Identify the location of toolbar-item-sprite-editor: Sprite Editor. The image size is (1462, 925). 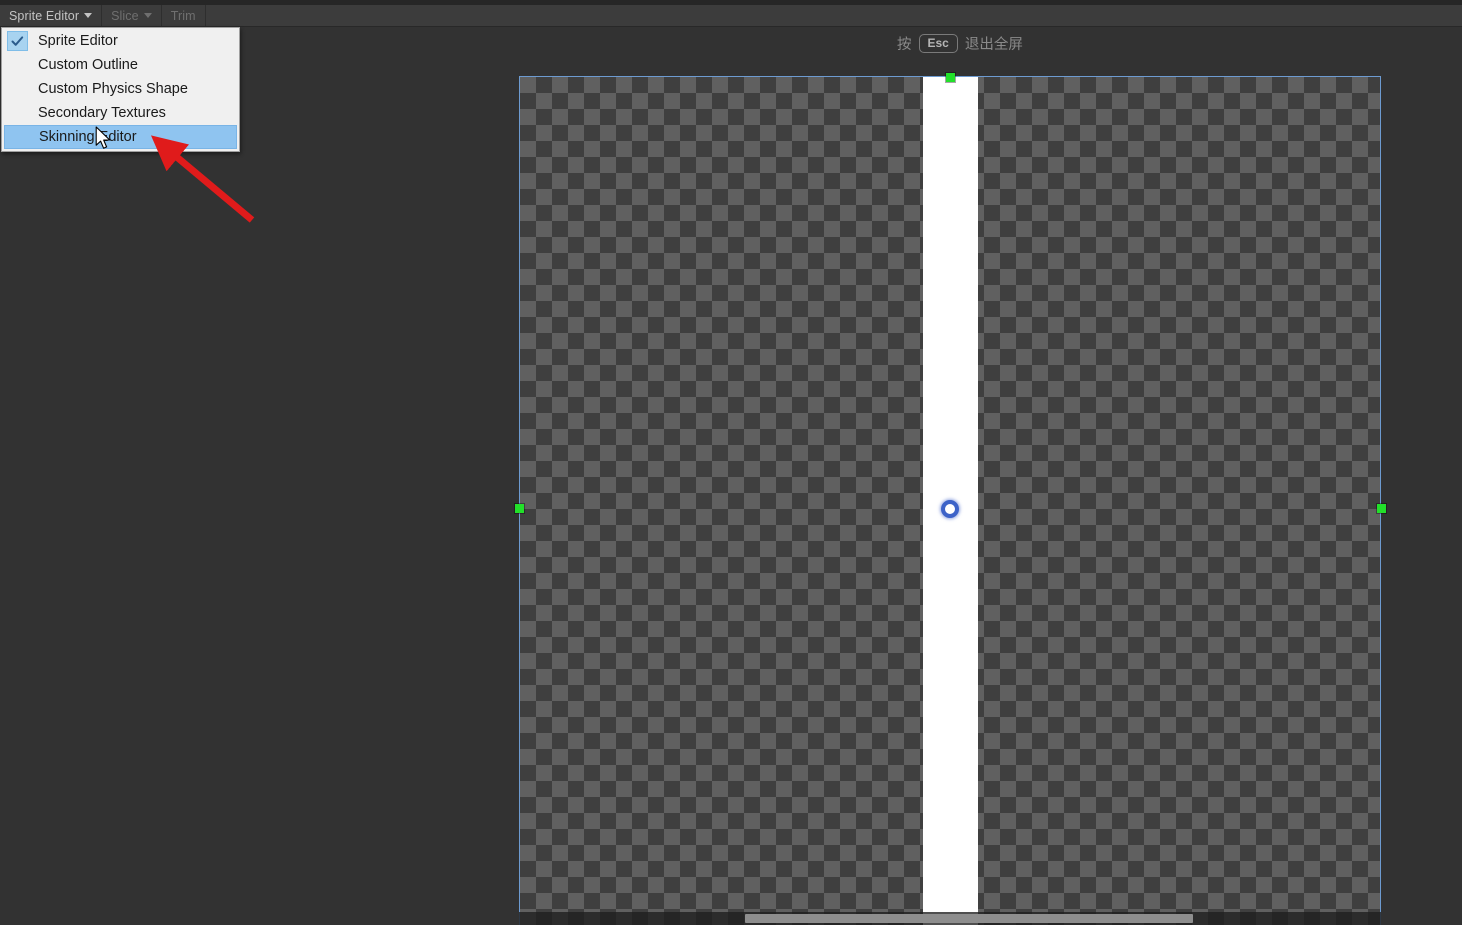
(51, 15).